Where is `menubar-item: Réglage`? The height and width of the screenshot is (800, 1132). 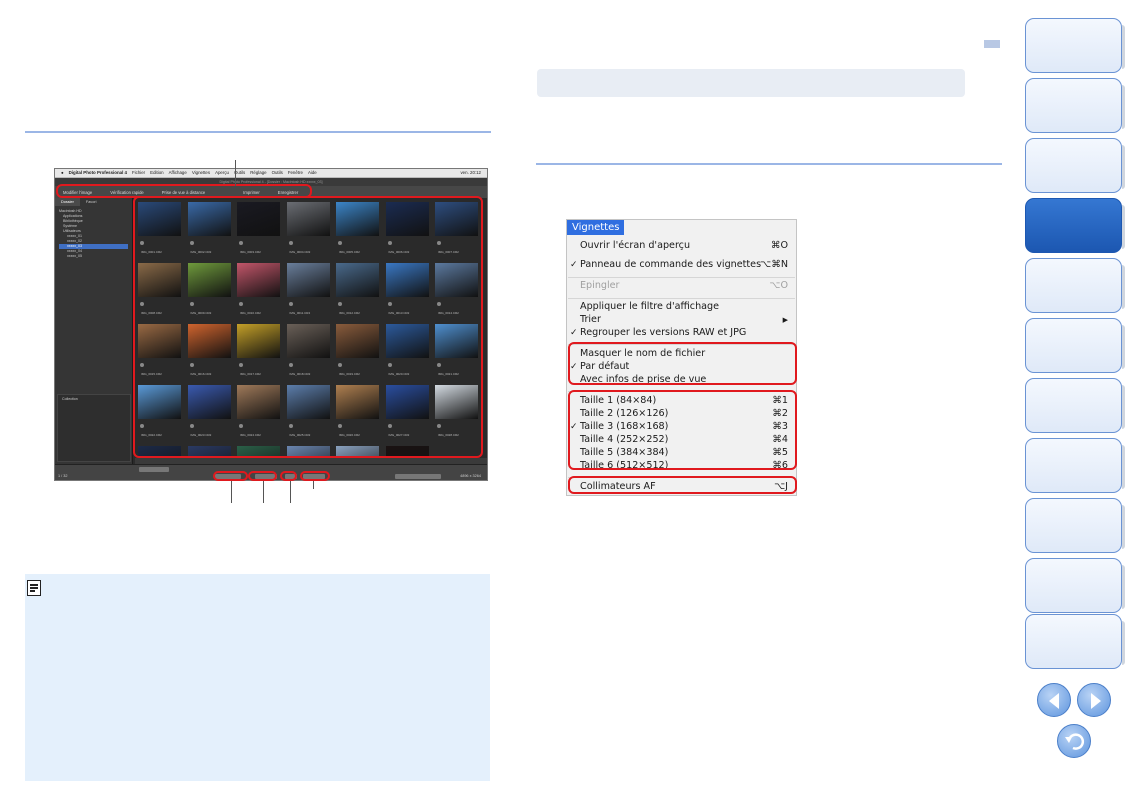
menubar-item: Réglage is located at coordinates (258, 172).